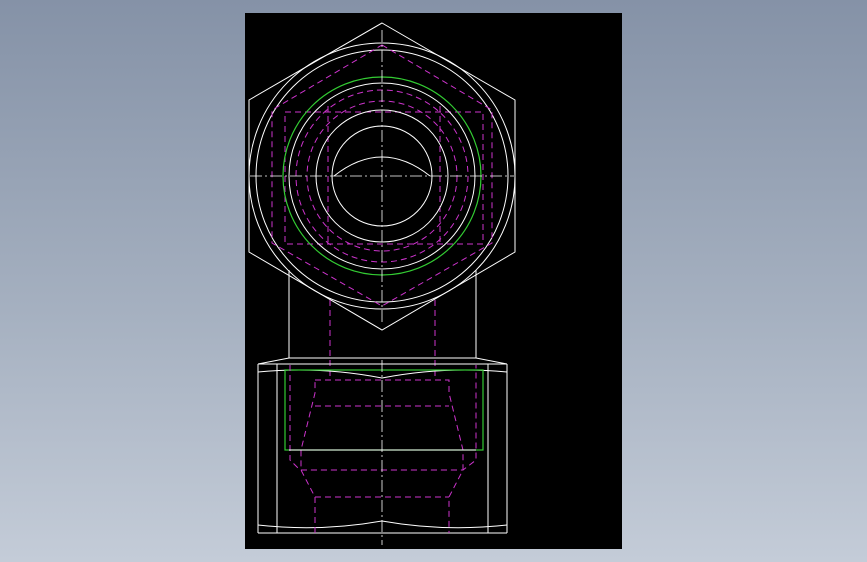  Describe the element at coordinates (382, 374) in the screenshot. I see `chamfer-arc-top` at that location.